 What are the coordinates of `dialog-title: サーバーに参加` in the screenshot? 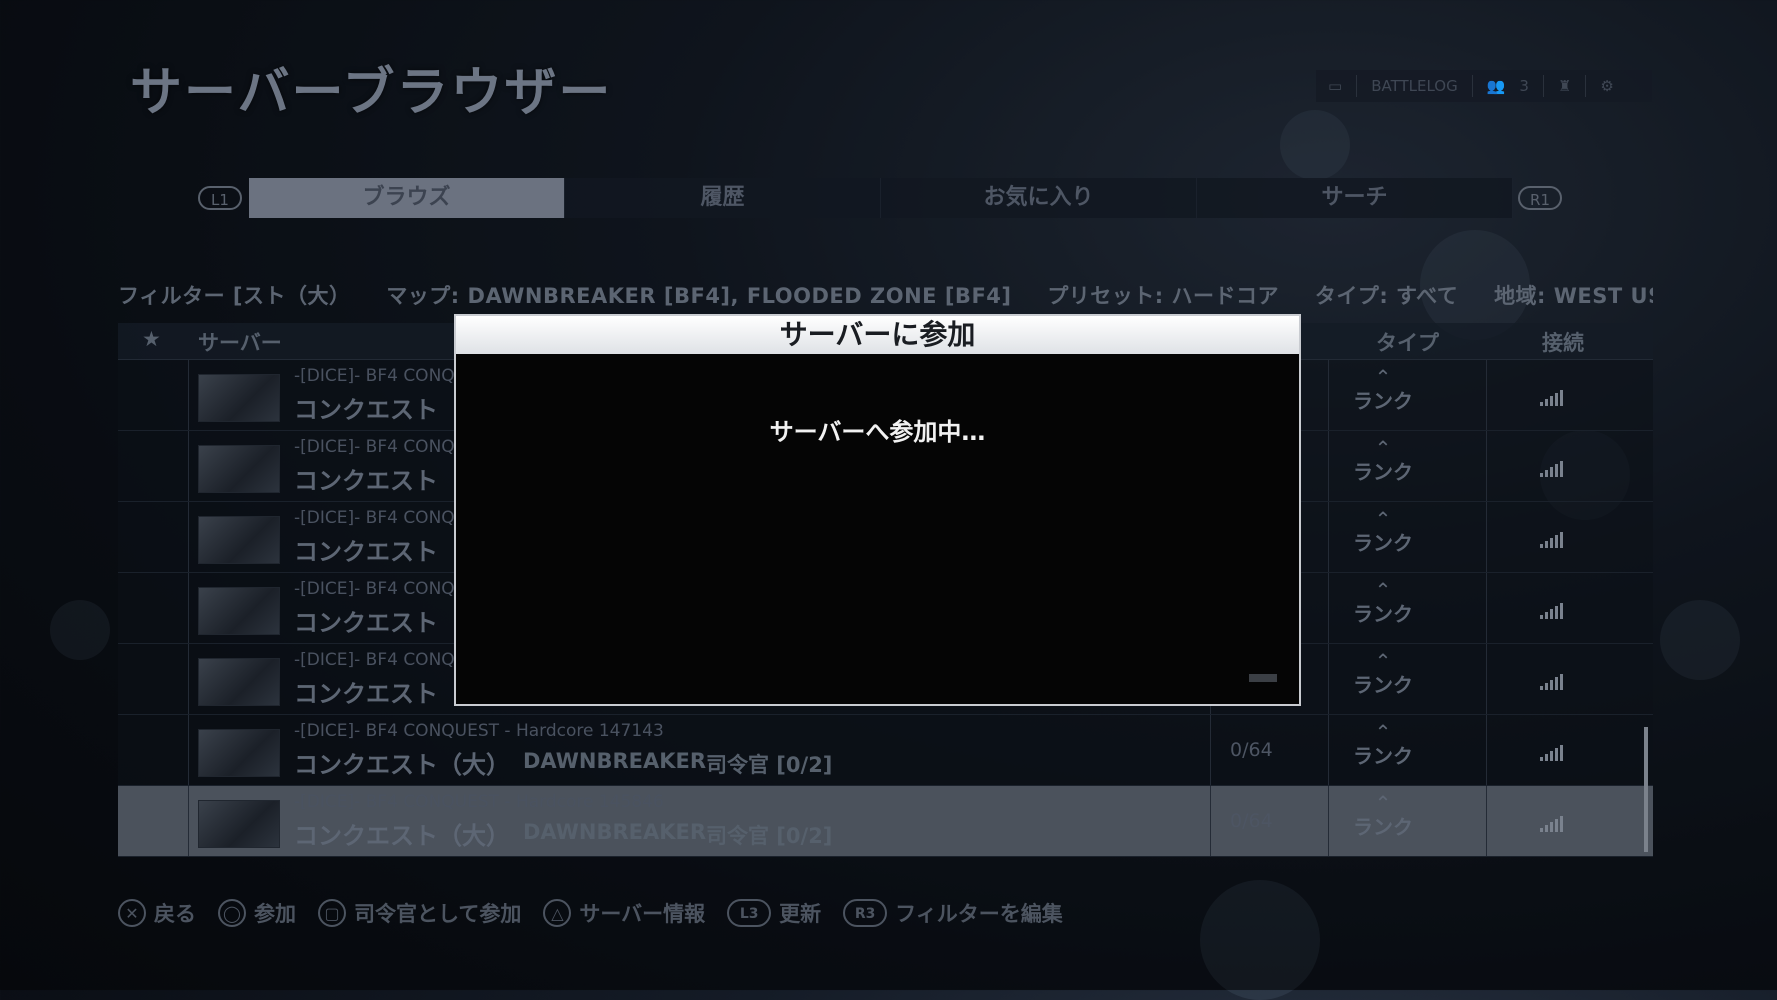 It's located at (877, 335).